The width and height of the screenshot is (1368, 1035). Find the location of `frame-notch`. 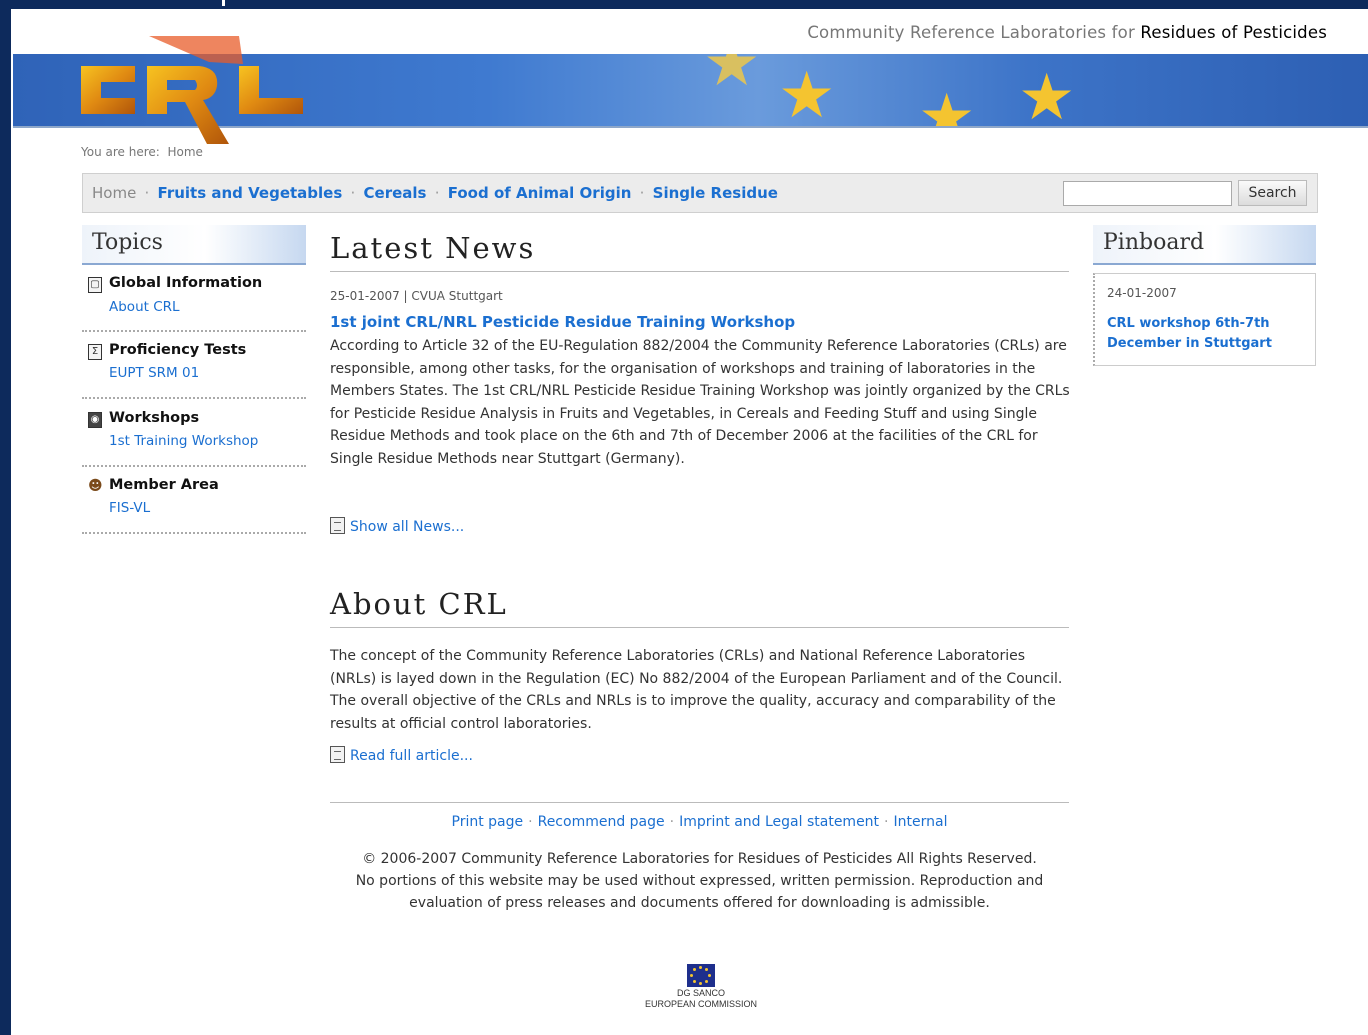

frame-notch is located at coordinates (223, 3).